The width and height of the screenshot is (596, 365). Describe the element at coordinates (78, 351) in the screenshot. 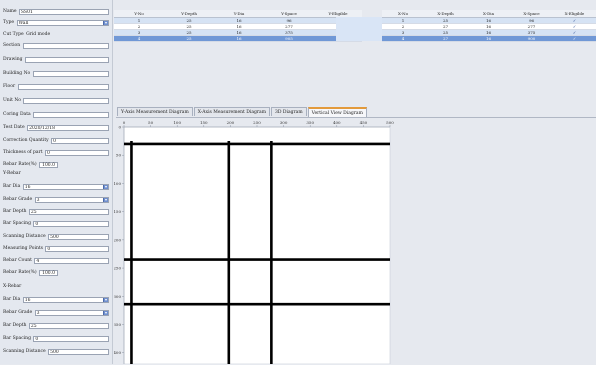

I see `x-scan-dist-field: 500` at that location.